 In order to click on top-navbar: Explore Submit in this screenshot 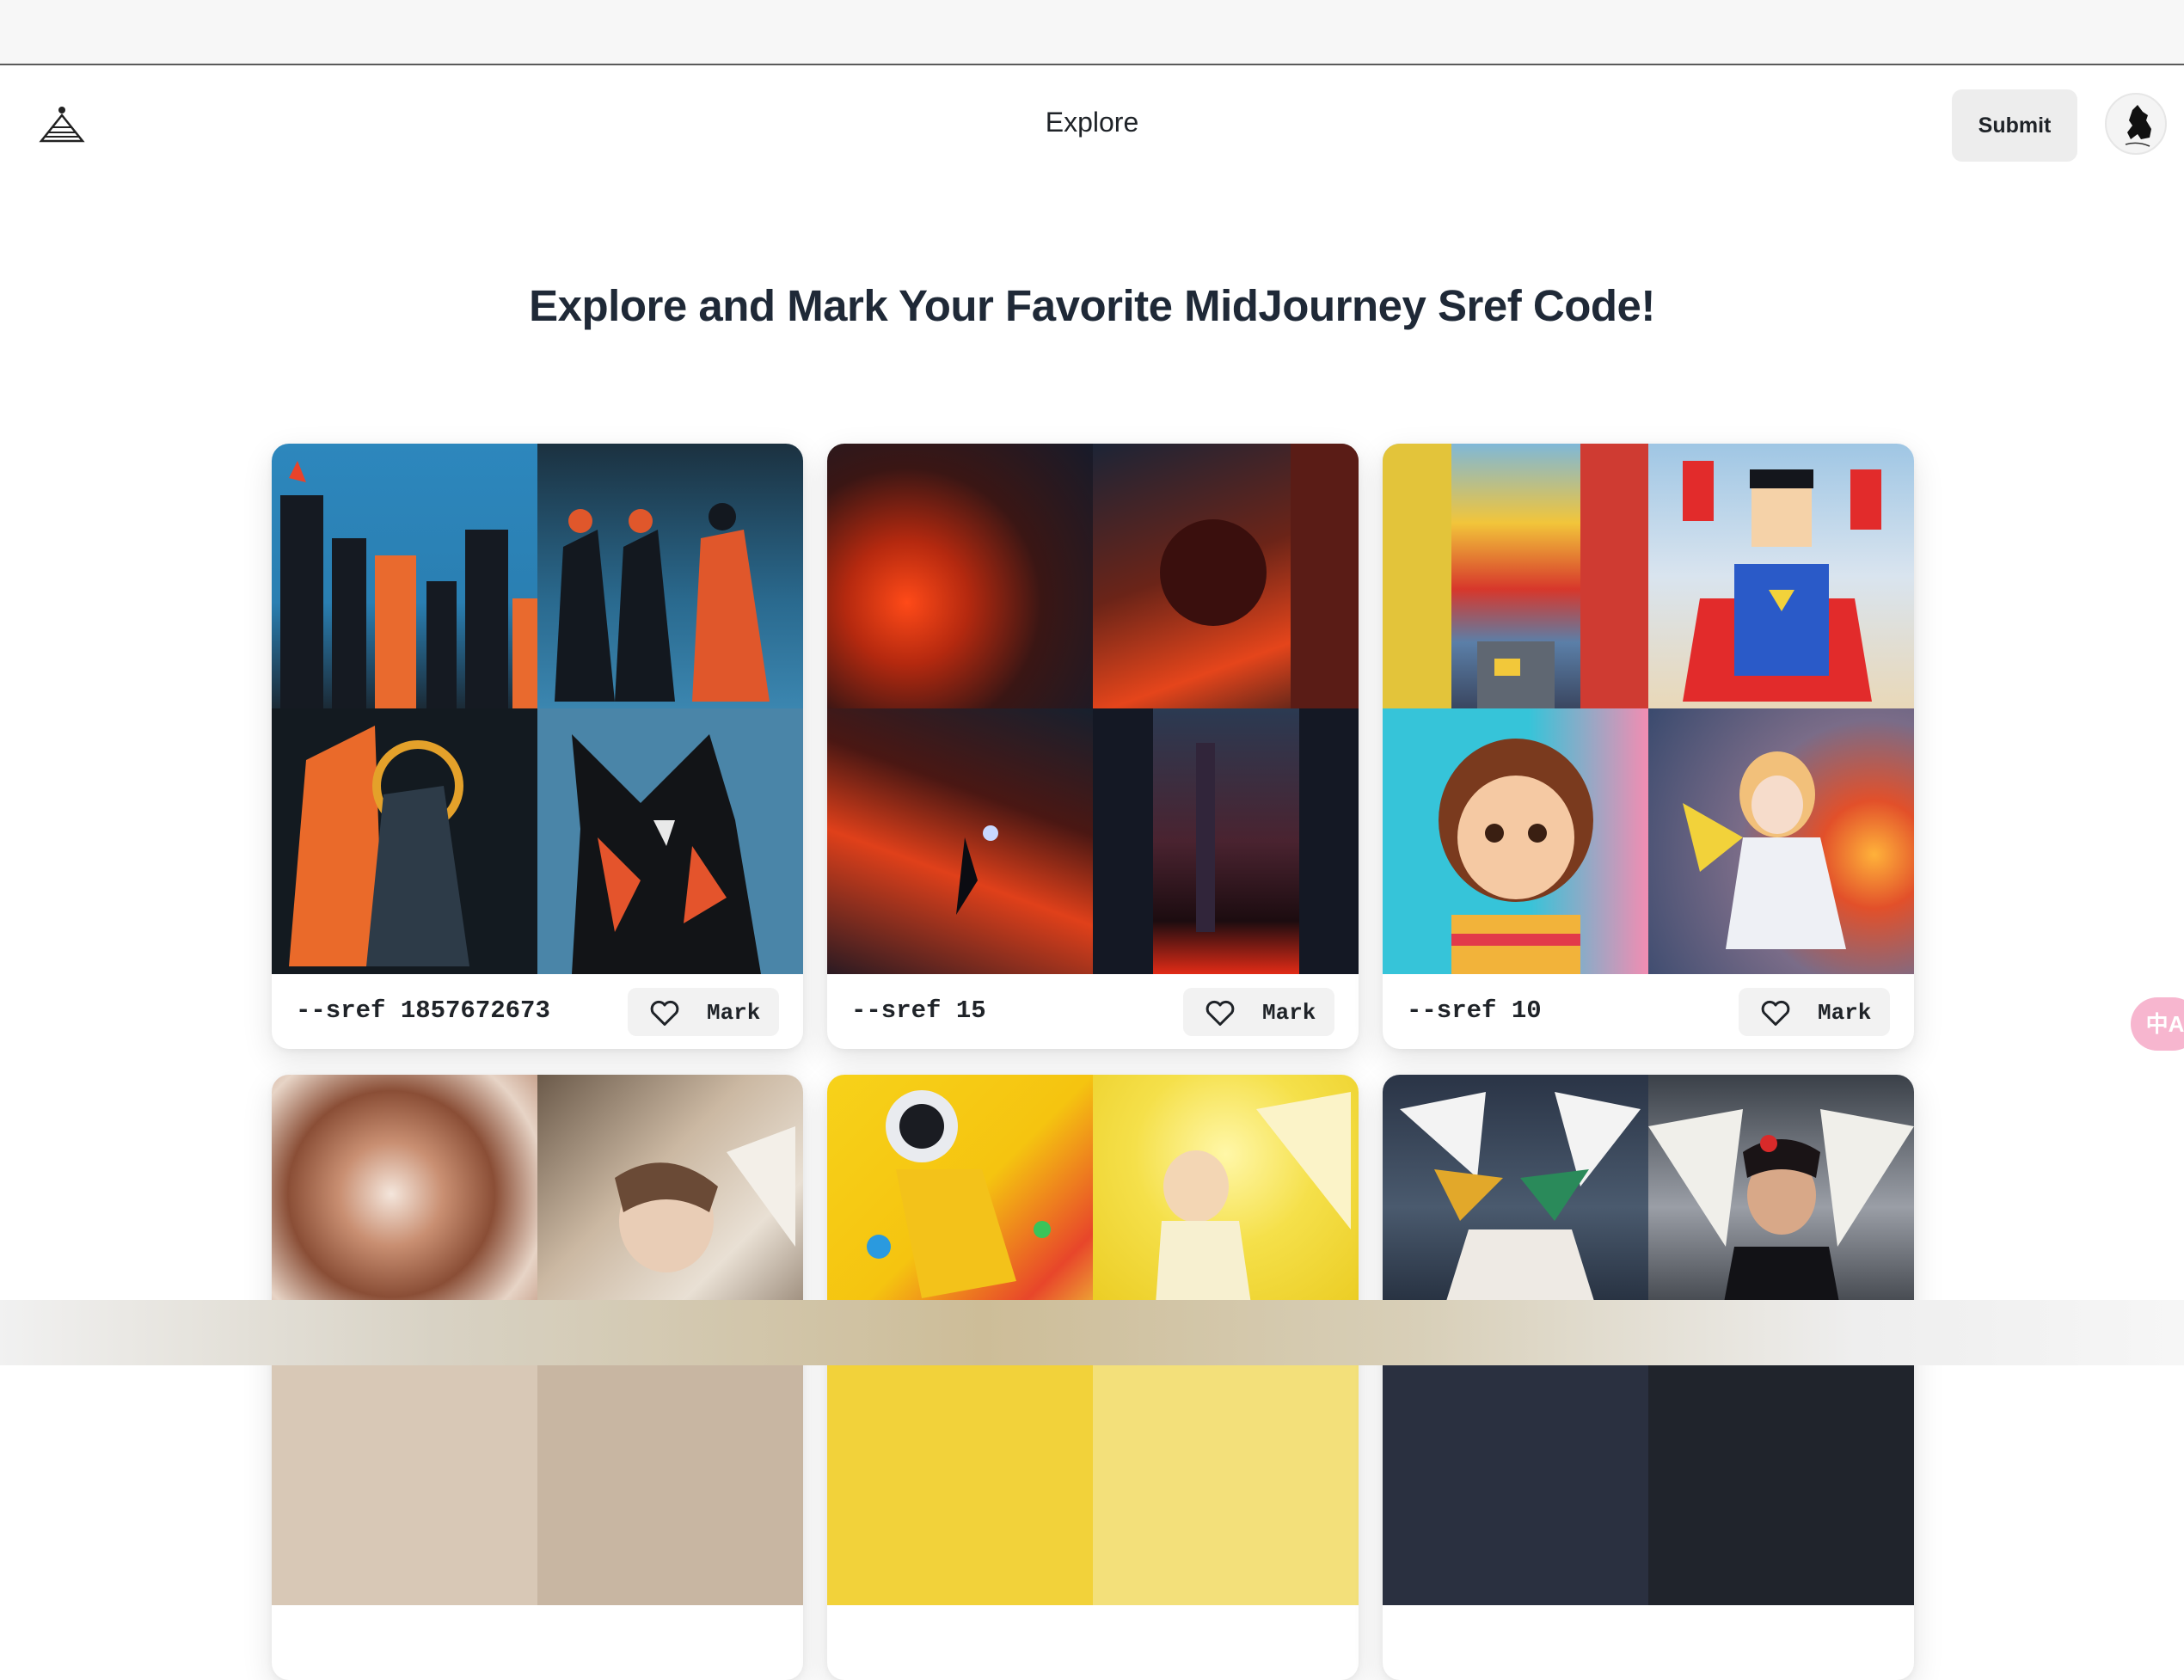, I will do `click(1092, 126)`.